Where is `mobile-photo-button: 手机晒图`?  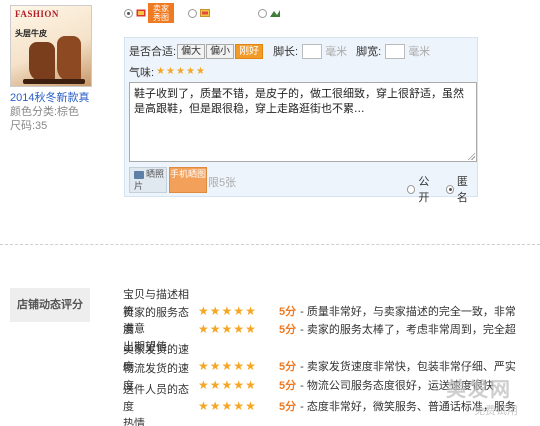 mobile-photo-button: 手机晒图 is located at coordinates (188, 180).